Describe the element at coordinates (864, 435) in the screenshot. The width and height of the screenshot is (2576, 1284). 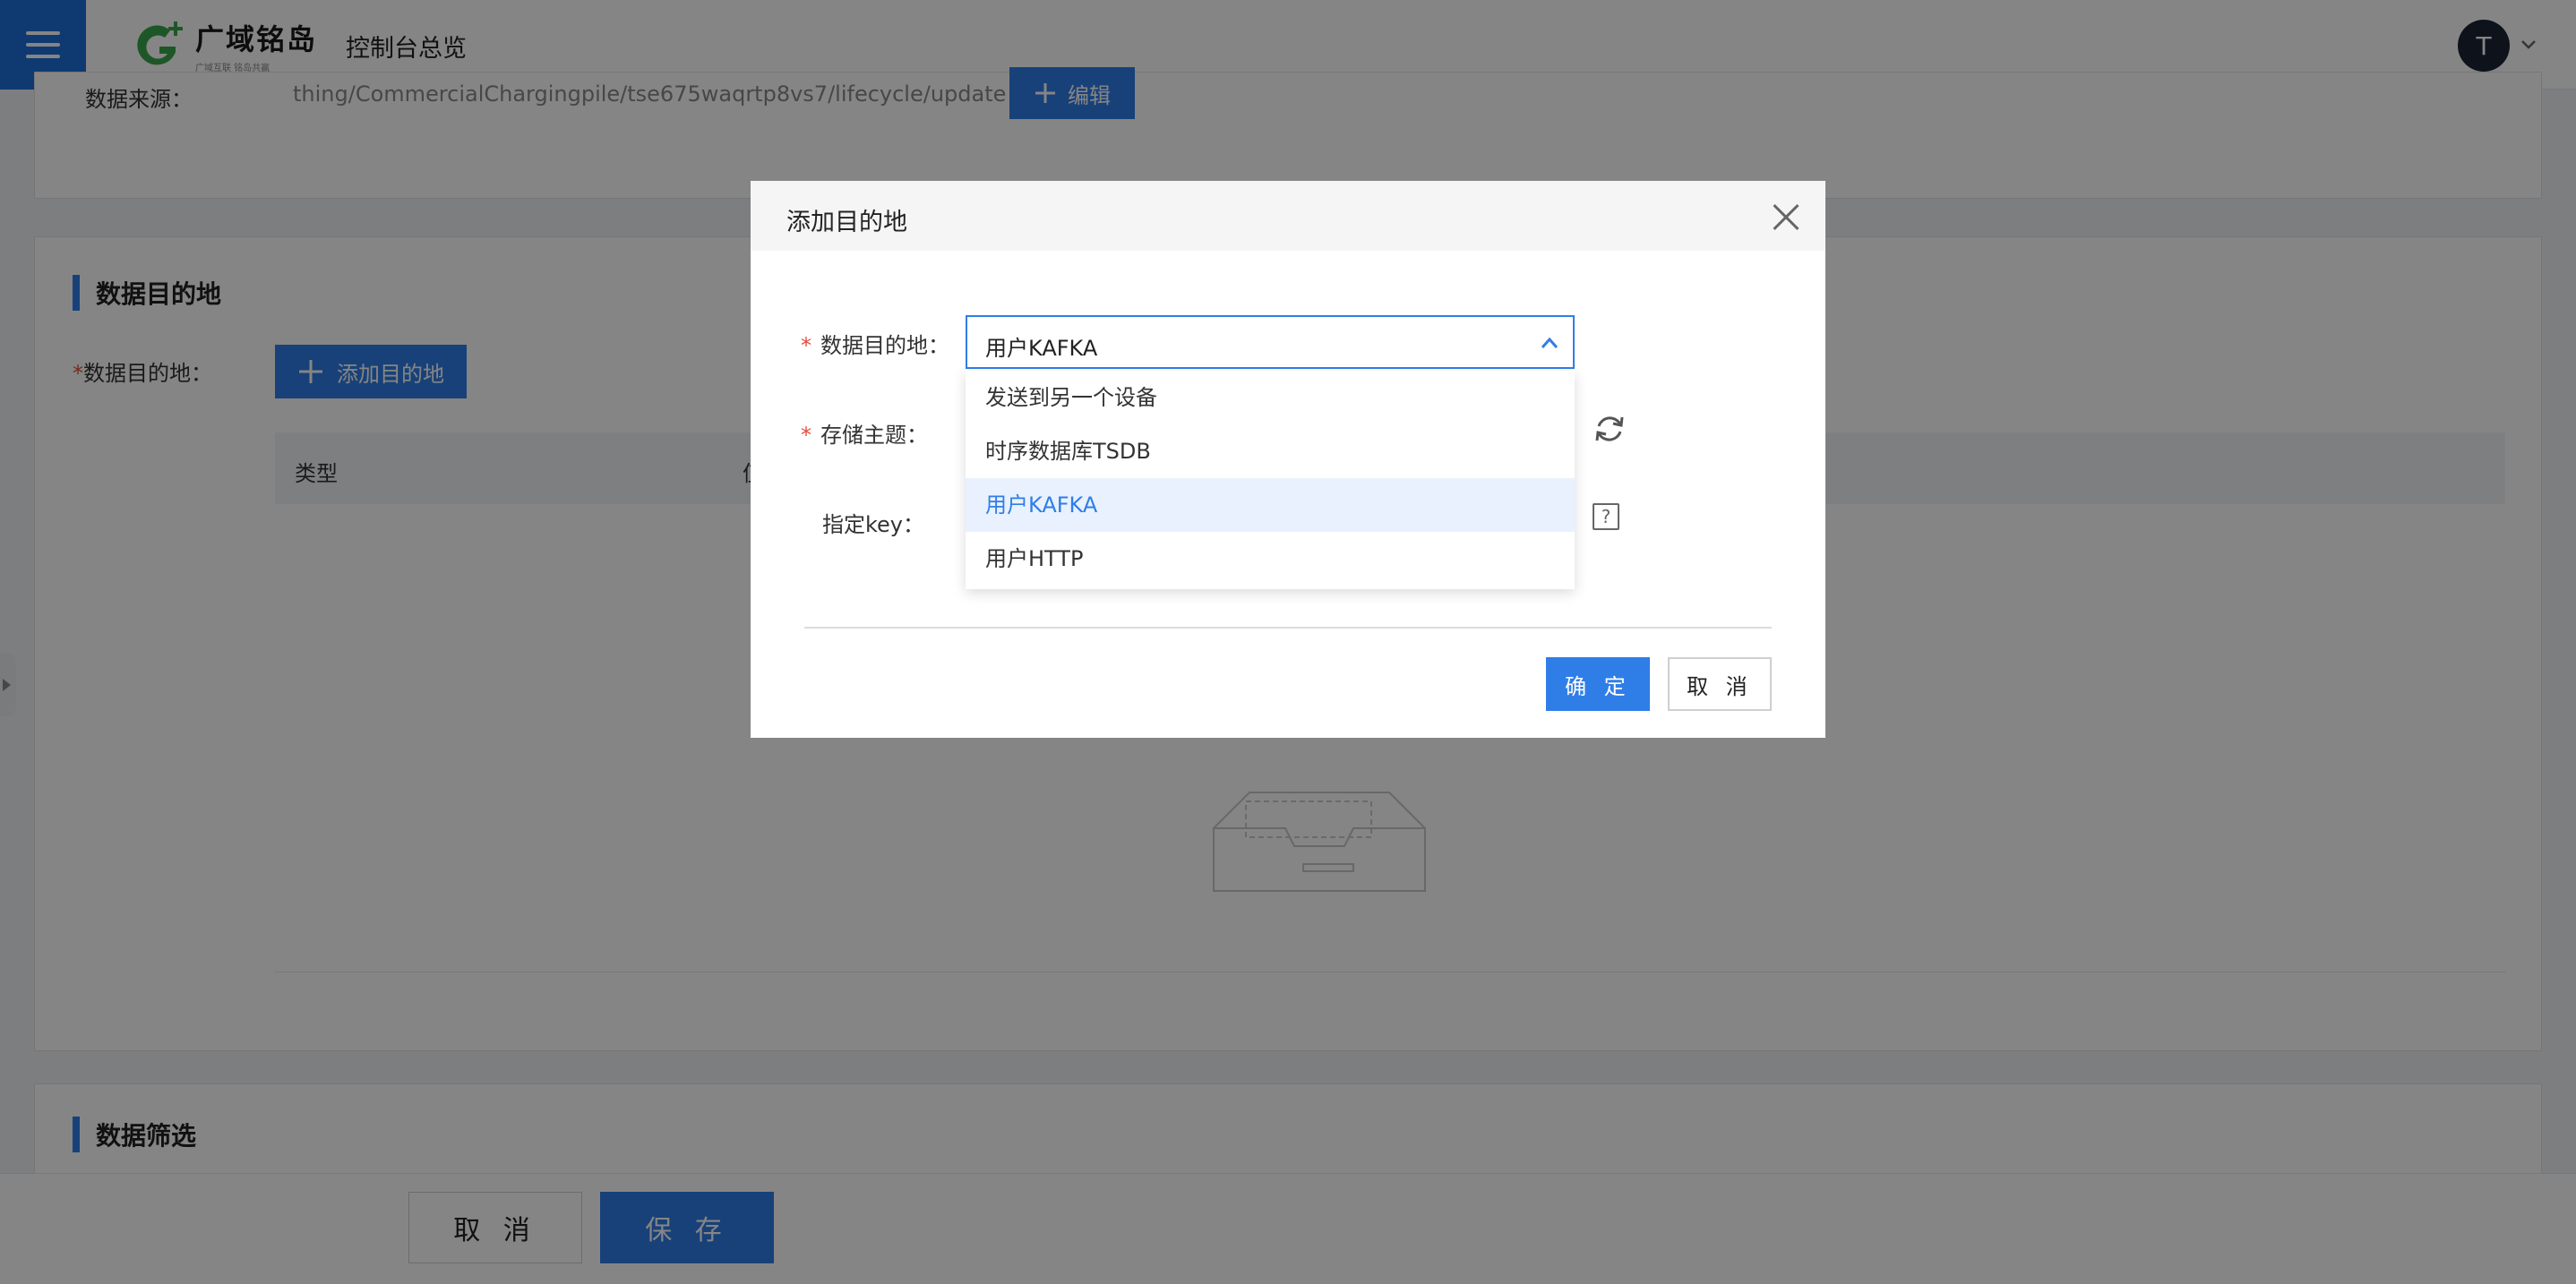
I see `storage-topic-label: * 存储主题：` at that location.